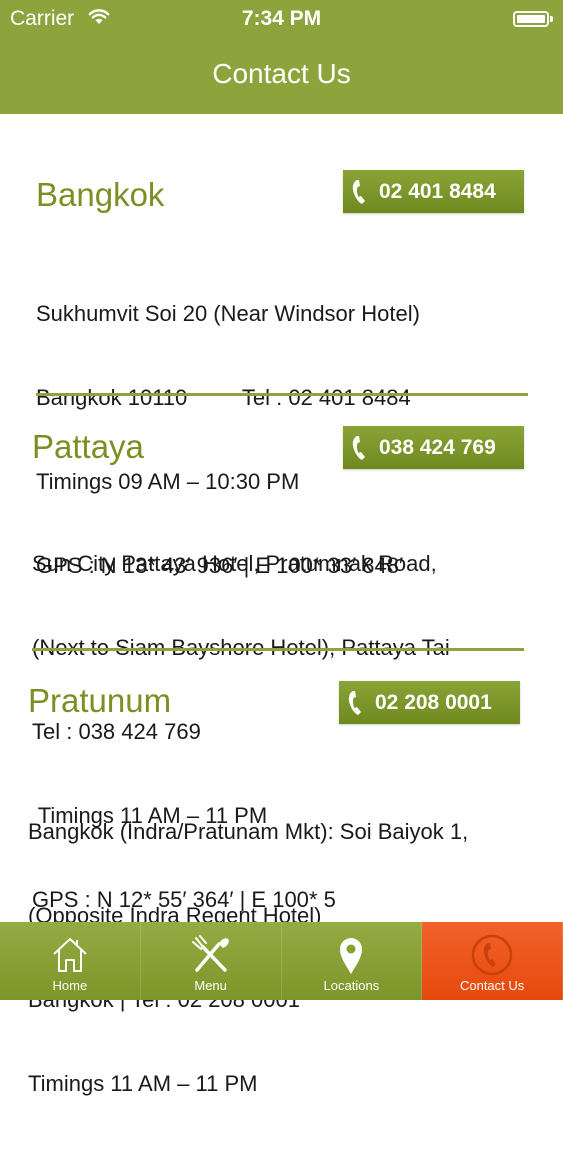 The width and height of the screenshot is (563, 1154). I want to click on tab-label: Locations, so click(351, 985).